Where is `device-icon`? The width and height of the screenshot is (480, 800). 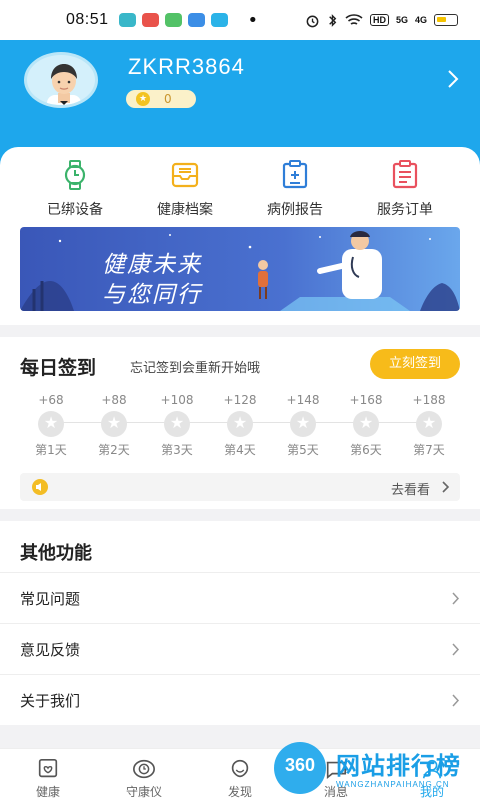 device-icon is located at coordinates (144, 769).